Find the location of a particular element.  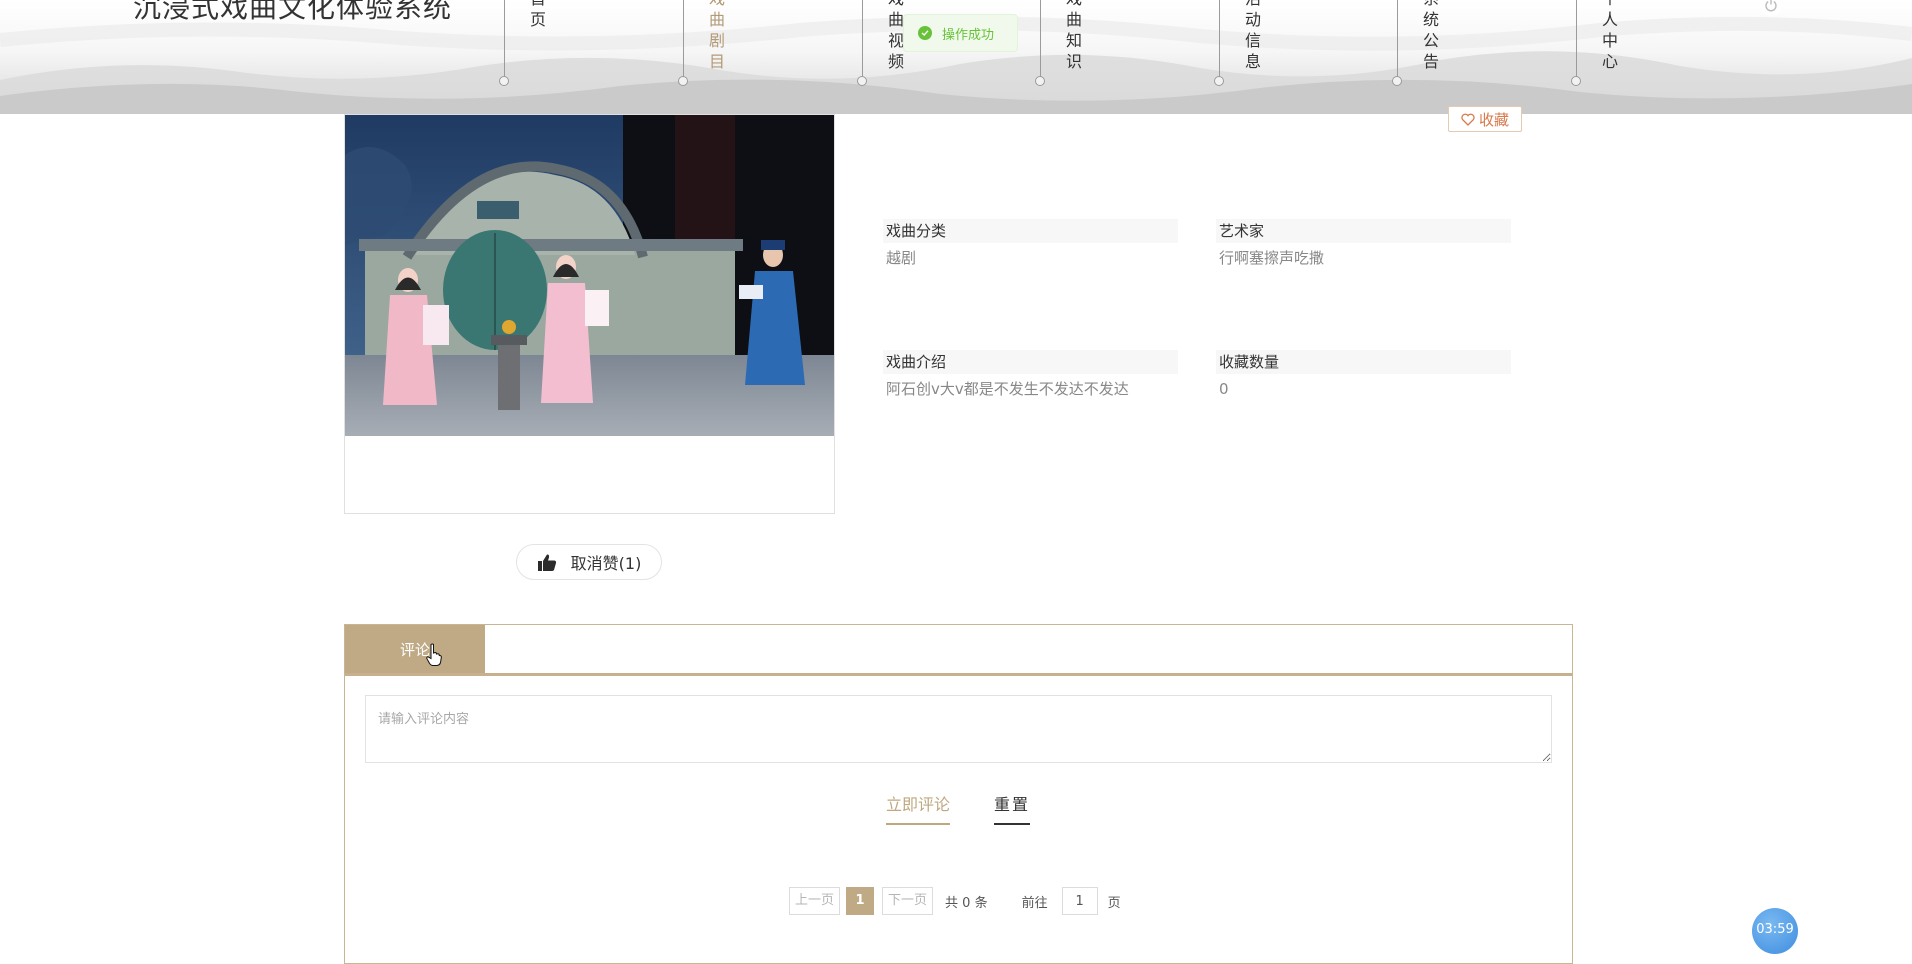

reset-button: 重置 is located at coordinates (1012, 808).